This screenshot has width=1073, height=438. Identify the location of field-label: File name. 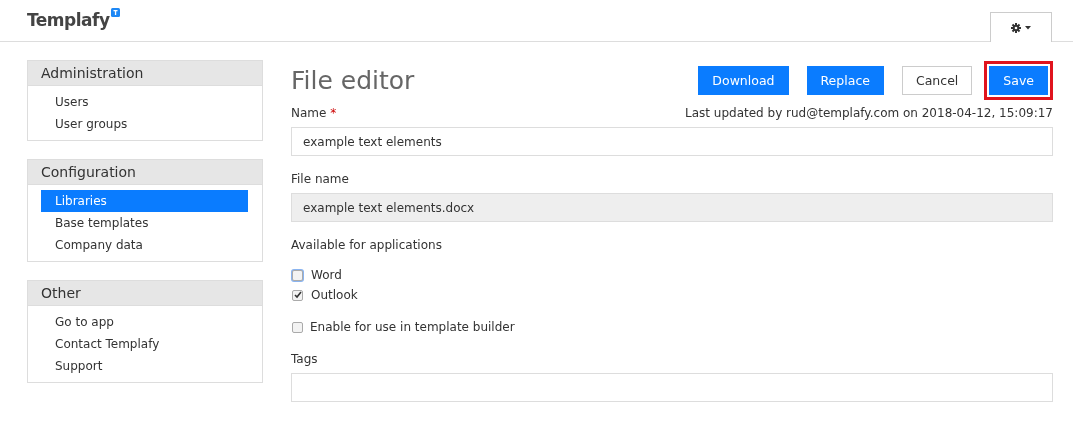
(320, 179).